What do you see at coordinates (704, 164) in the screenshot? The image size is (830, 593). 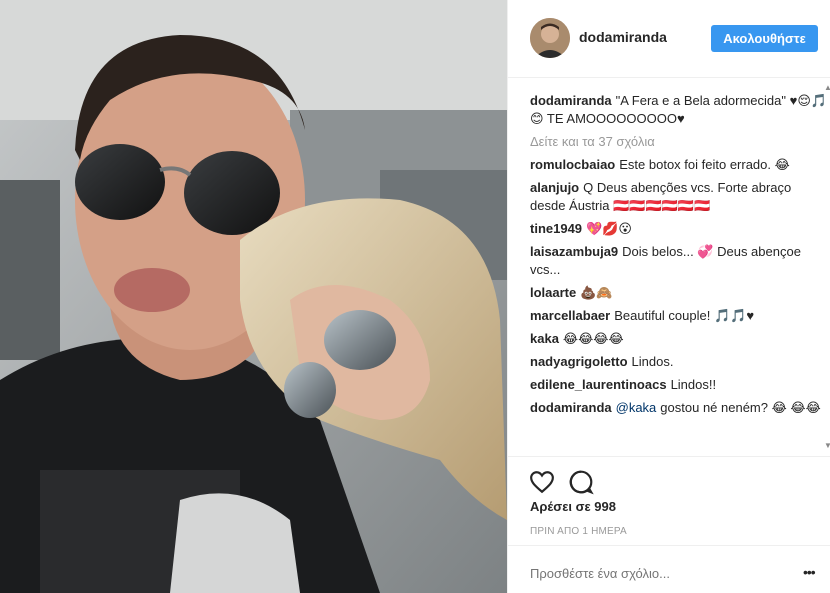 I see `comment-text: Este botox foi feito errado. 😂` at bounding box center [704, 164].